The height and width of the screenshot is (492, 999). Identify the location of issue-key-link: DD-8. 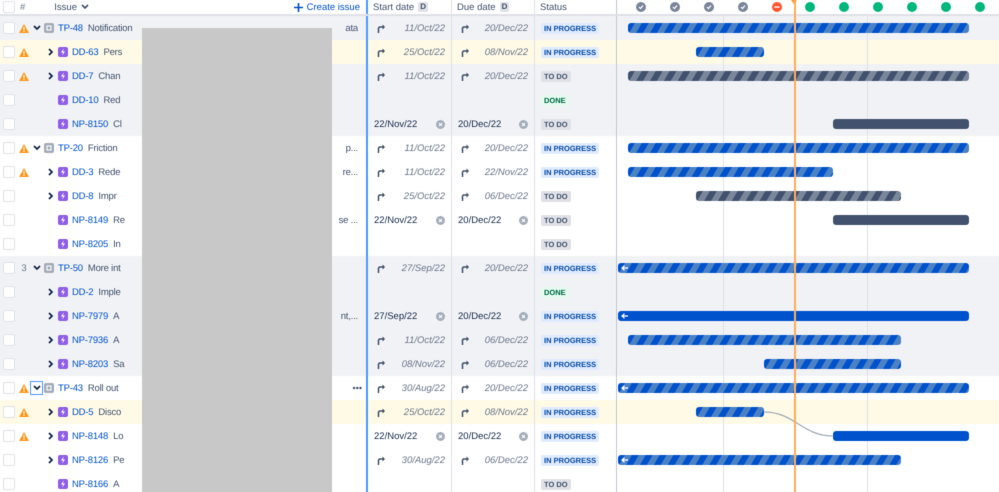
(83, 196).